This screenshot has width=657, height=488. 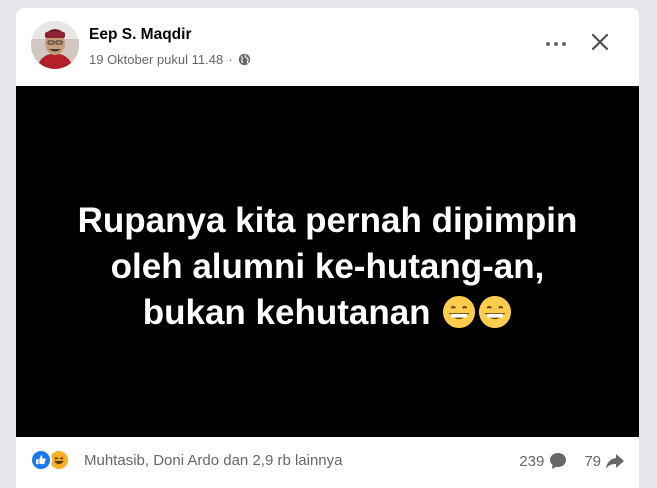 I want to click on reaction-icons, so click(x=50, y=460).